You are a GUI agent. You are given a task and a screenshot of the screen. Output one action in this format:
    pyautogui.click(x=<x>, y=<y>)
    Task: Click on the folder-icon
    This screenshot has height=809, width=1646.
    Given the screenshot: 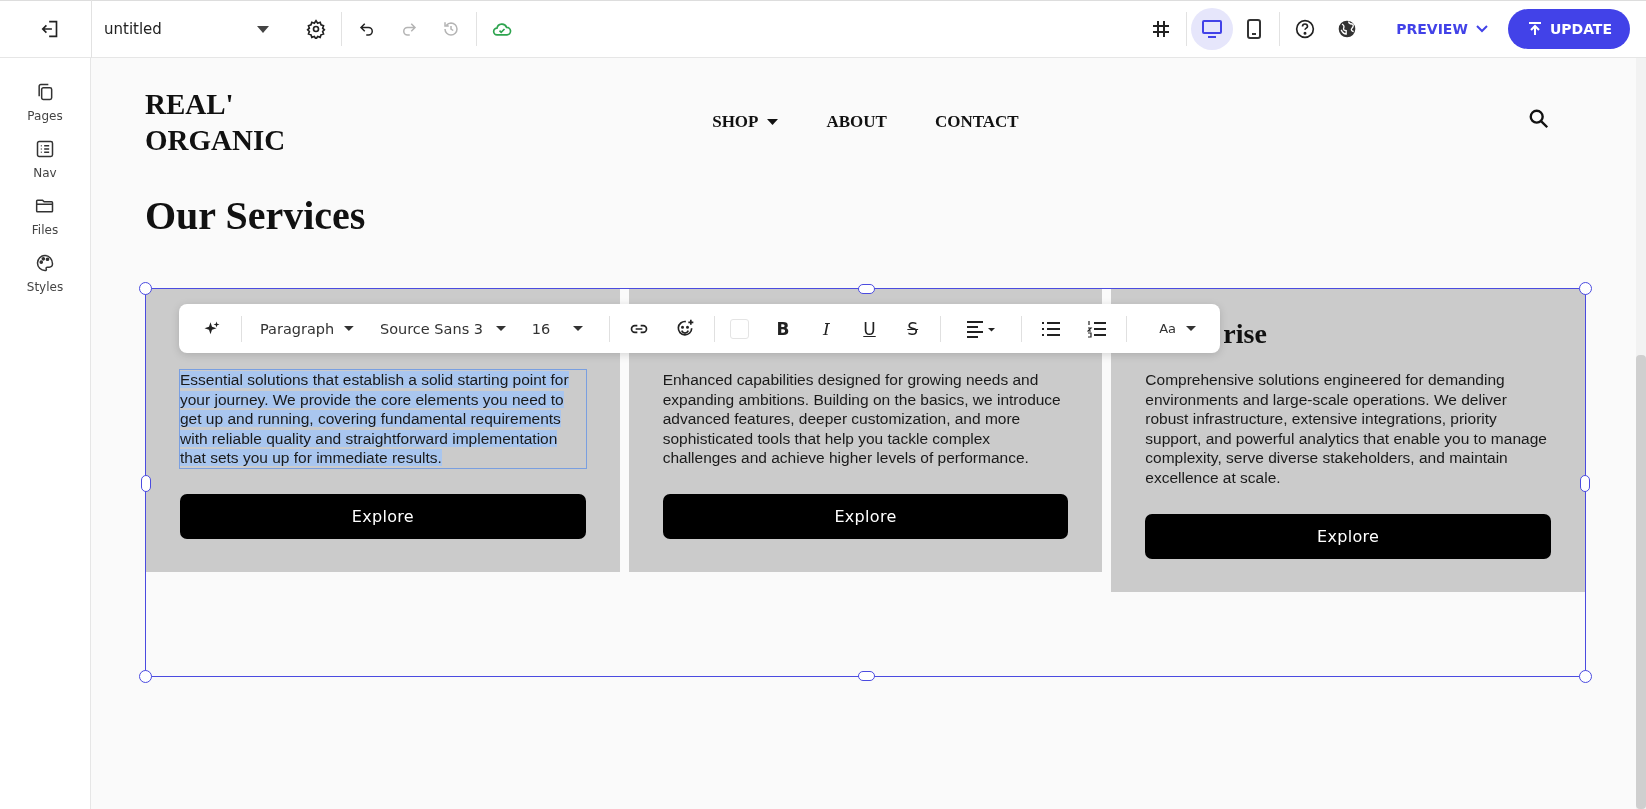 What is the action you would take?
    pyautogui.click(x=45, y=206)
    